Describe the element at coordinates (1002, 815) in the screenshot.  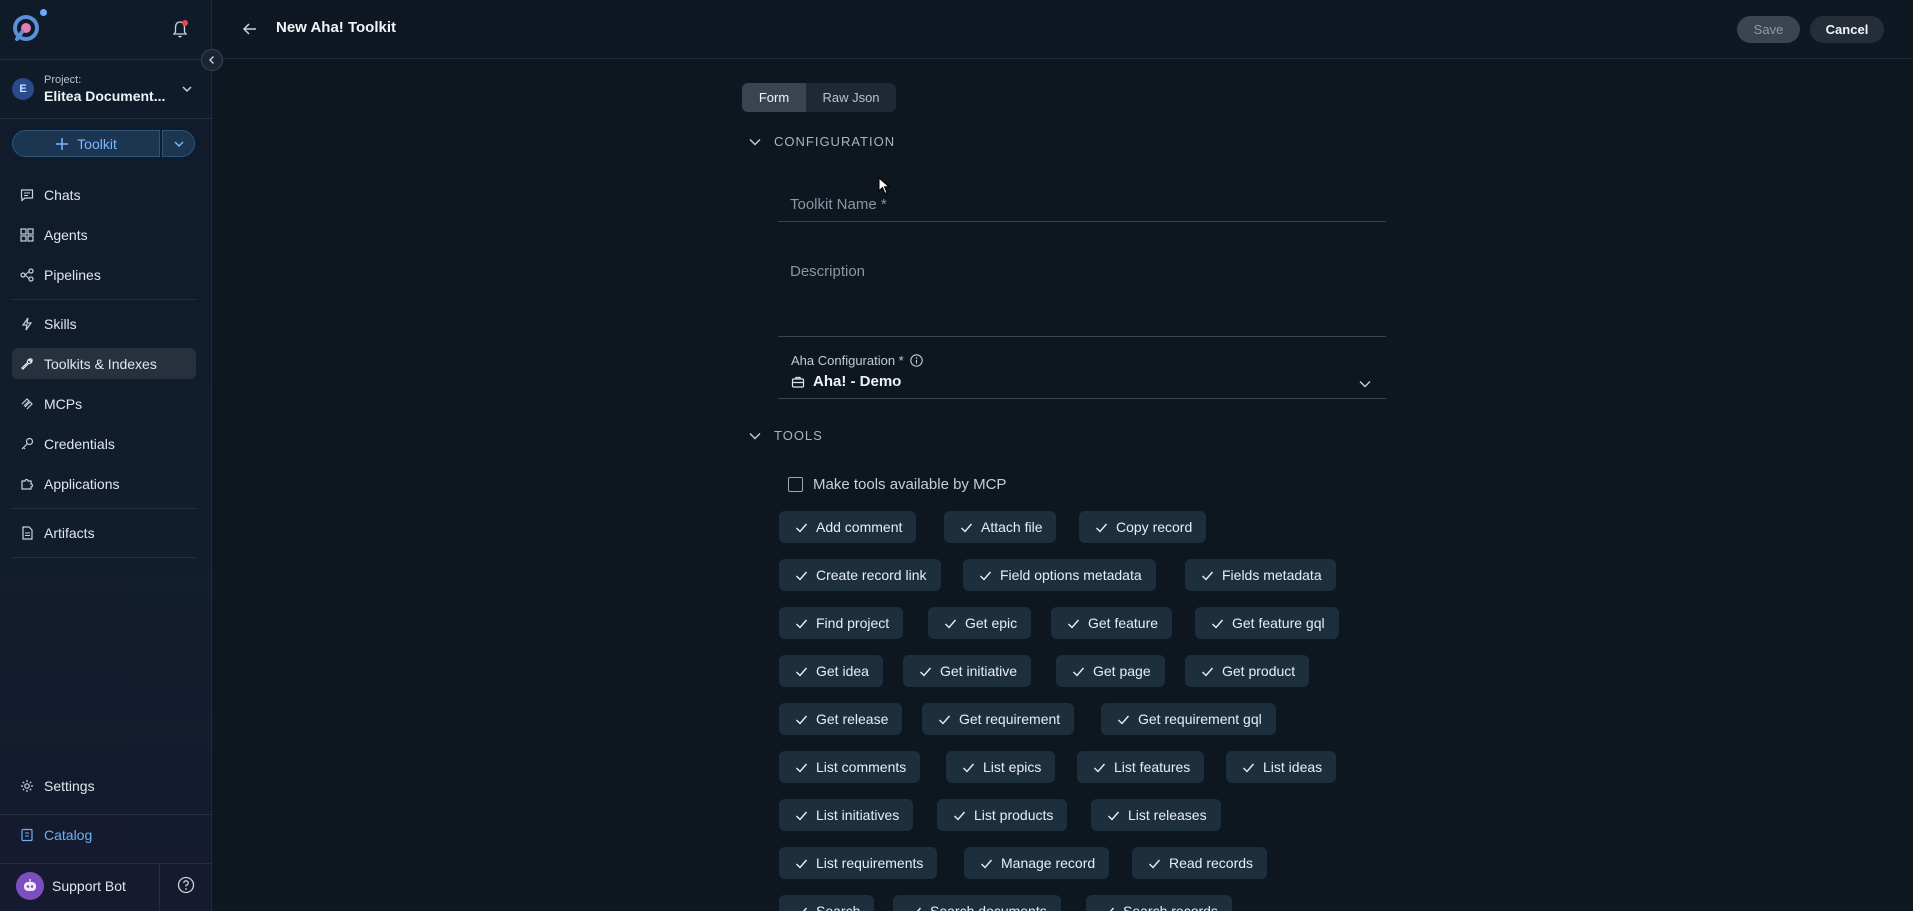
I see `tool-chip: List products` at that location.